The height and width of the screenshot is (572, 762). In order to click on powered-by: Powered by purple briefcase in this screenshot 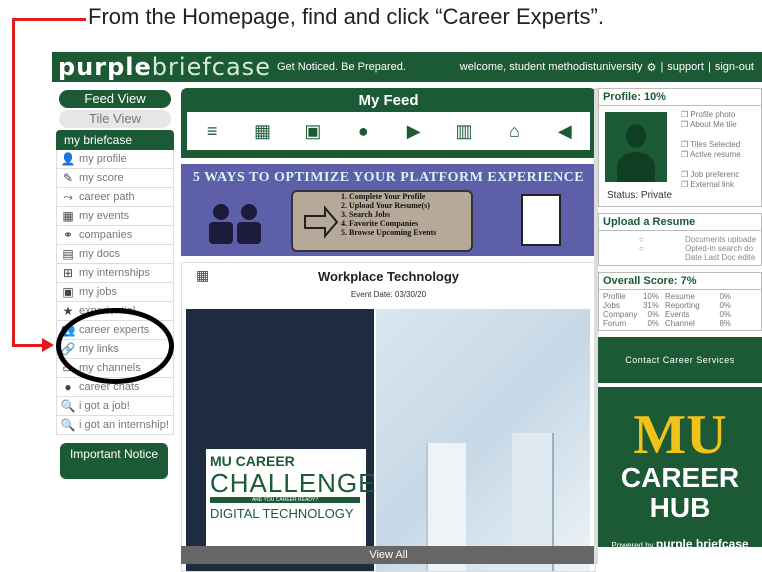, I will do `click(680, 544)`.